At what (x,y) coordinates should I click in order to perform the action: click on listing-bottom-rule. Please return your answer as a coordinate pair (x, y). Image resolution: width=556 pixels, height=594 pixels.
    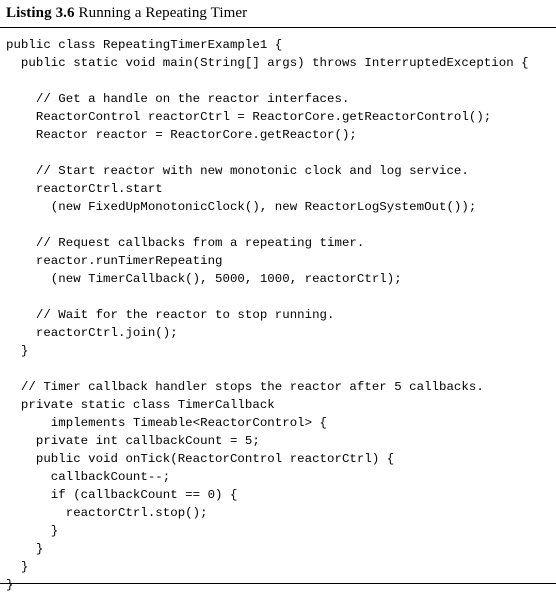
    Looking at the image, I should click on (278, 583).